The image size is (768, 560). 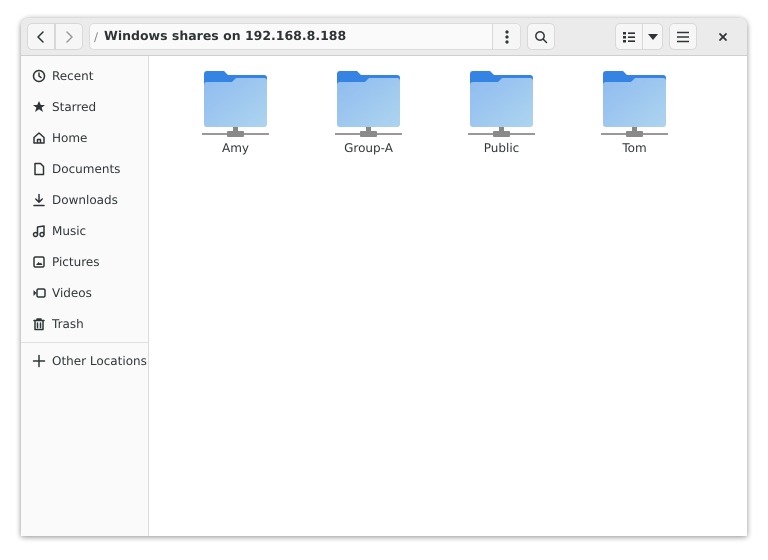 I want to click on music-icon, so click(x=39, y=231).